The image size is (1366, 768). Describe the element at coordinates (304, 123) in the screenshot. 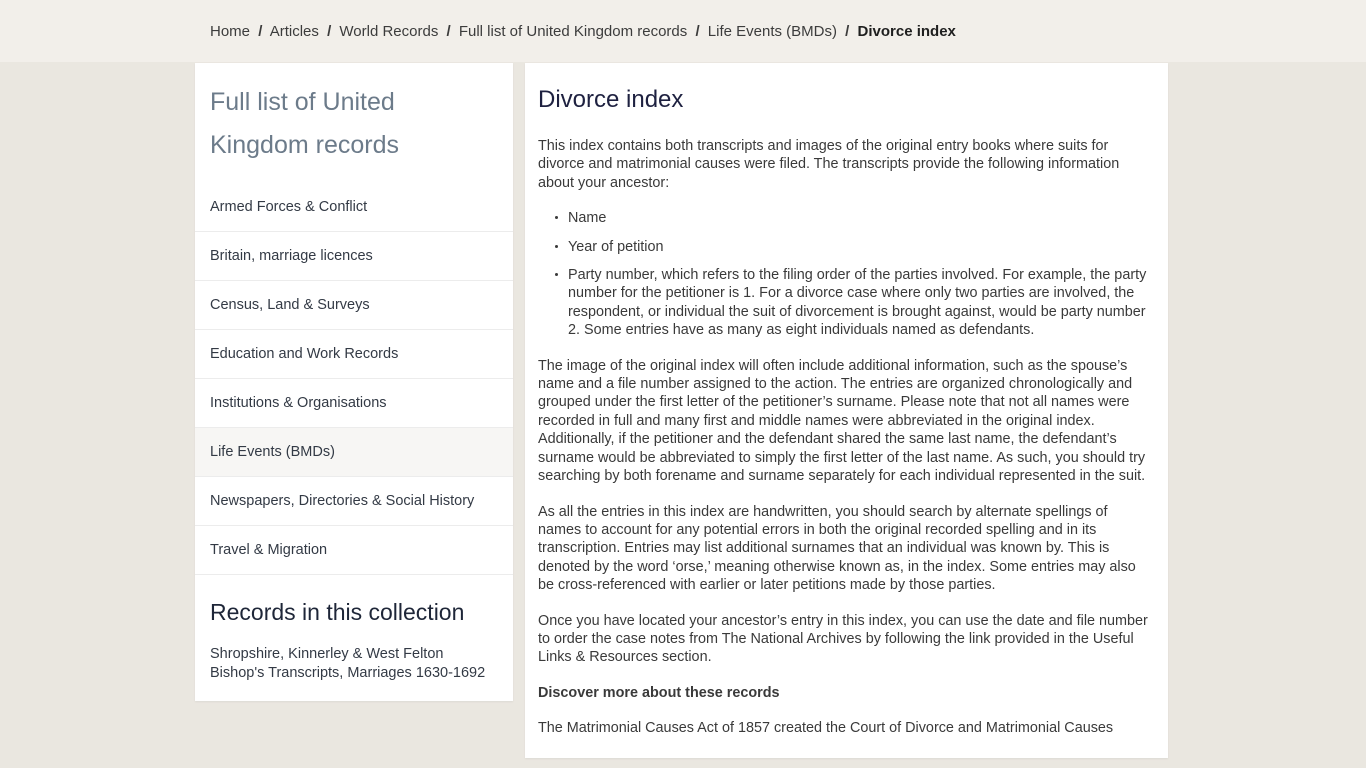

I see `sidebar-heading: Full list of United Kingdom records` at that location.